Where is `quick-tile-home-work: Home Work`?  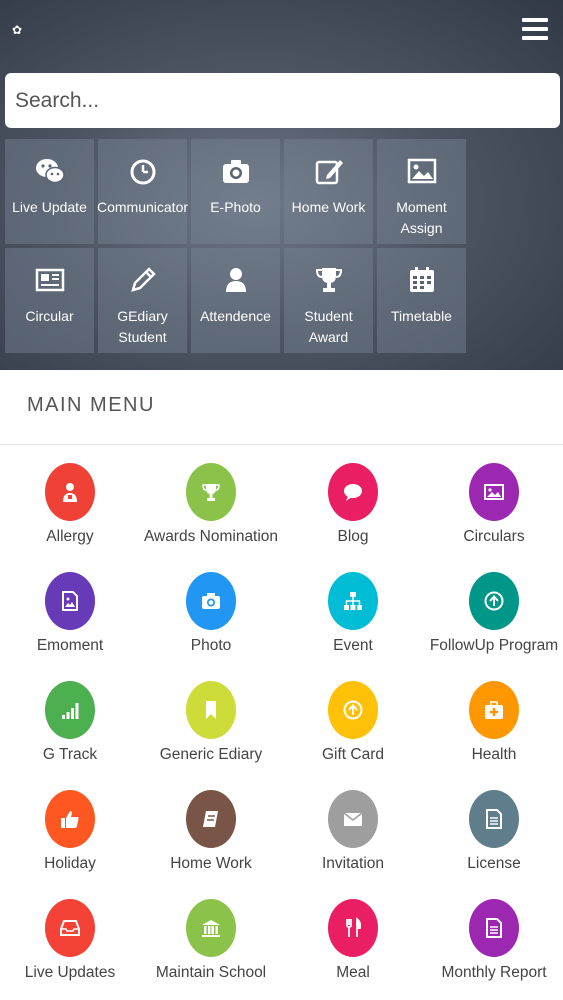
quick-tile-home-work: Home Work is located at coordinates (328, 191).